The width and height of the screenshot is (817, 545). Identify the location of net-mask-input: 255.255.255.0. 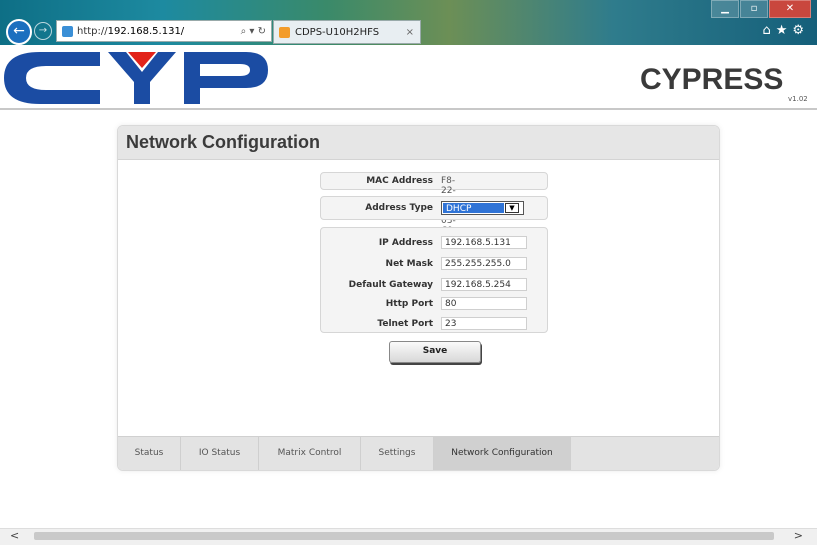
(484, 263).